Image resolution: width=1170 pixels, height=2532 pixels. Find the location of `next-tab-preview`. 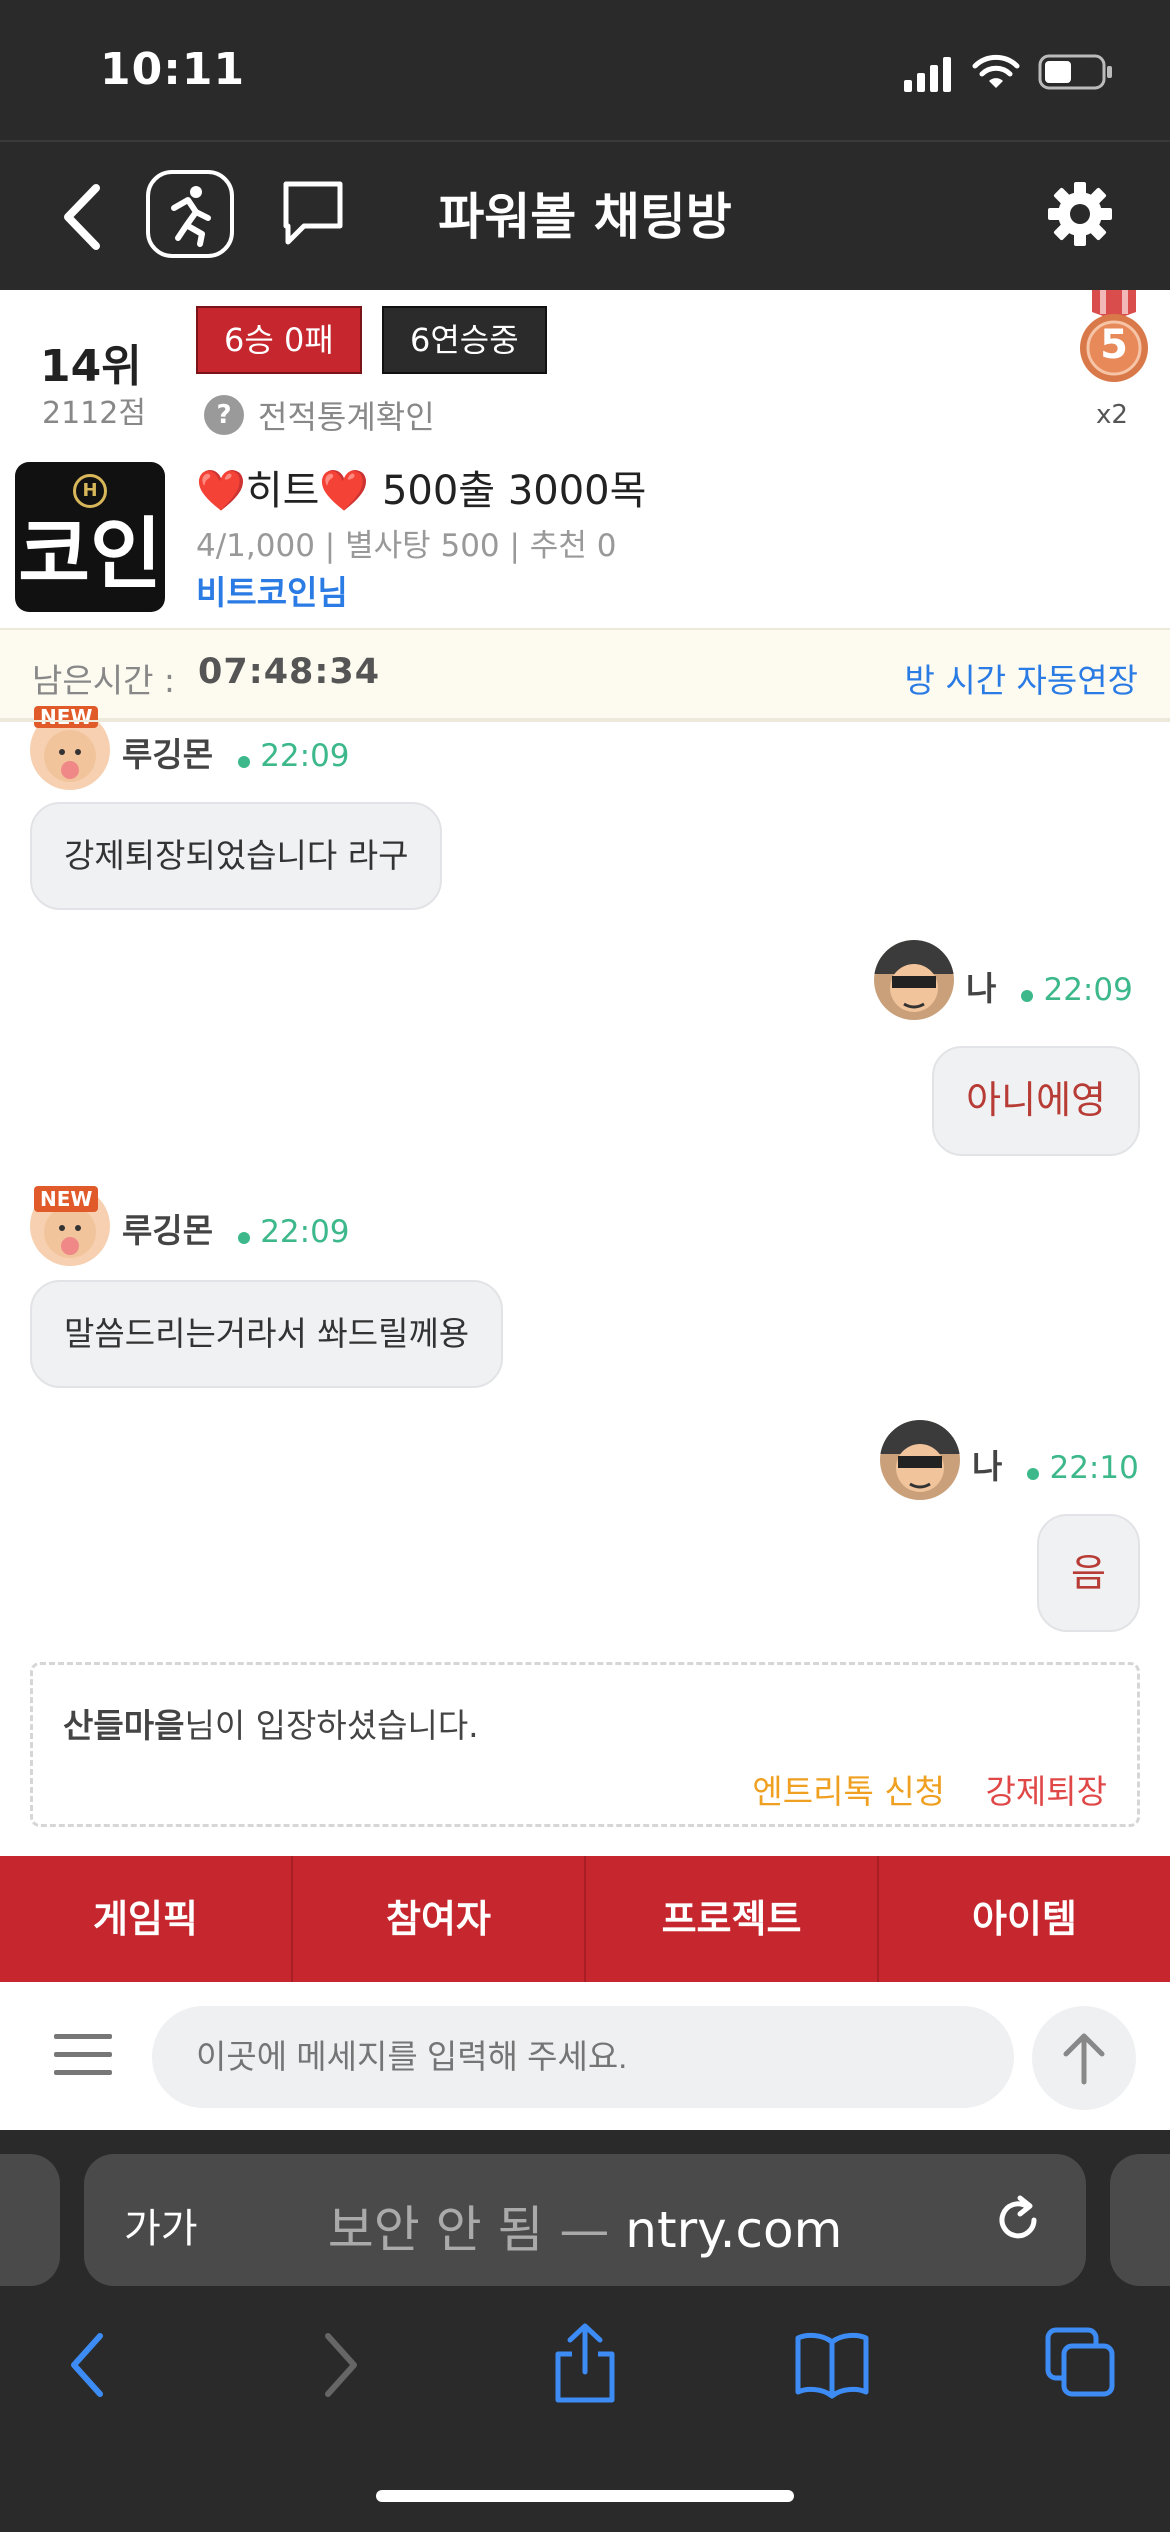

next-tab-preview is located at coordinates (1140, 2220).